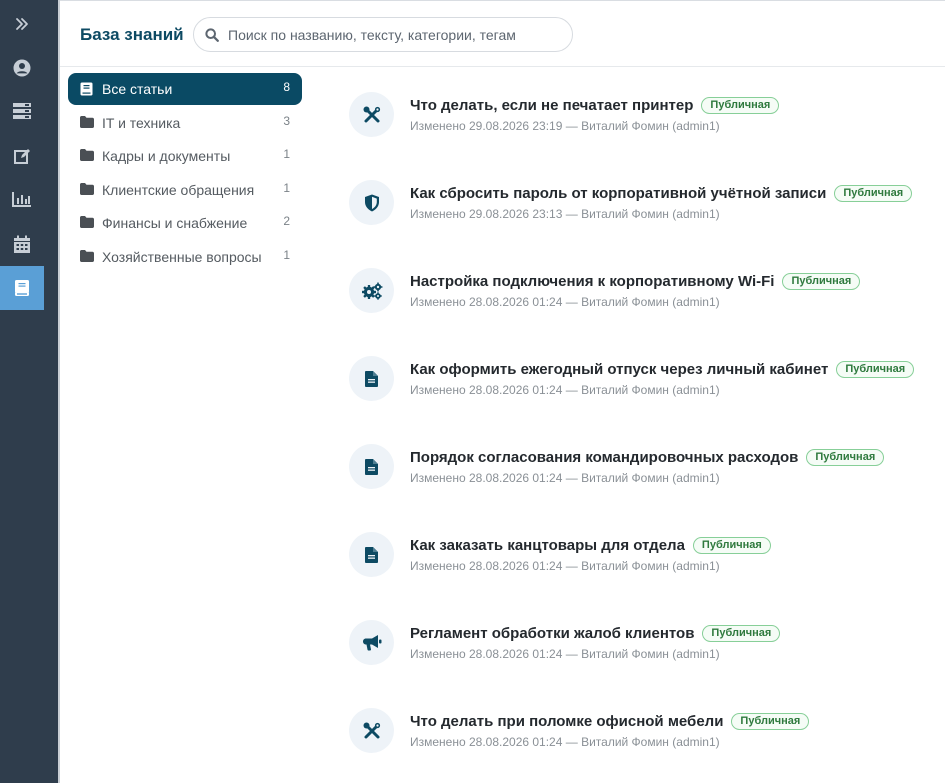 This screenshot has width=945, height=783. Describe the element at coordinates (185, 123) in the screenshot. I see `category-it: IT и техника 3` at that location.